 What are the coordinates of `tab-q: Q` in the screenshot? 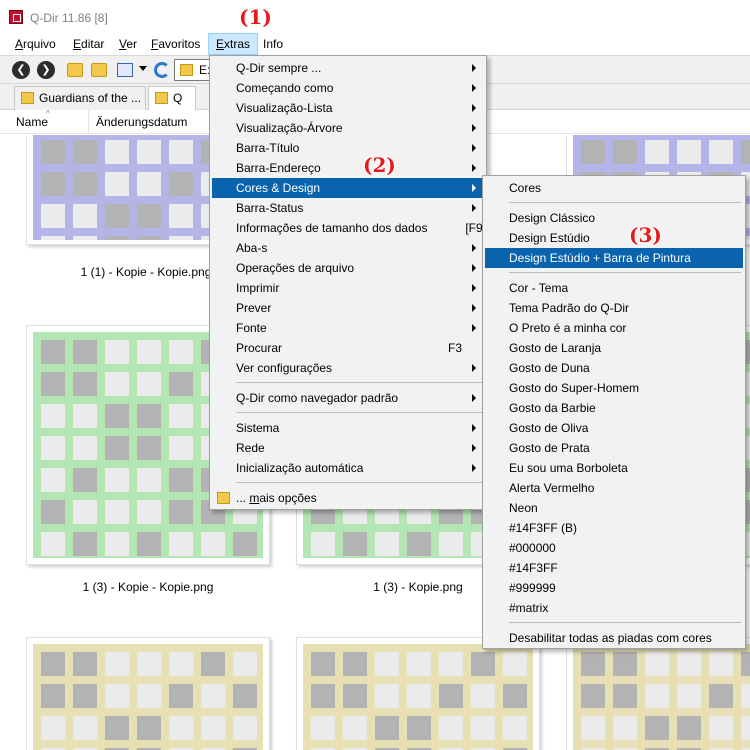 It's located at (172, 98).